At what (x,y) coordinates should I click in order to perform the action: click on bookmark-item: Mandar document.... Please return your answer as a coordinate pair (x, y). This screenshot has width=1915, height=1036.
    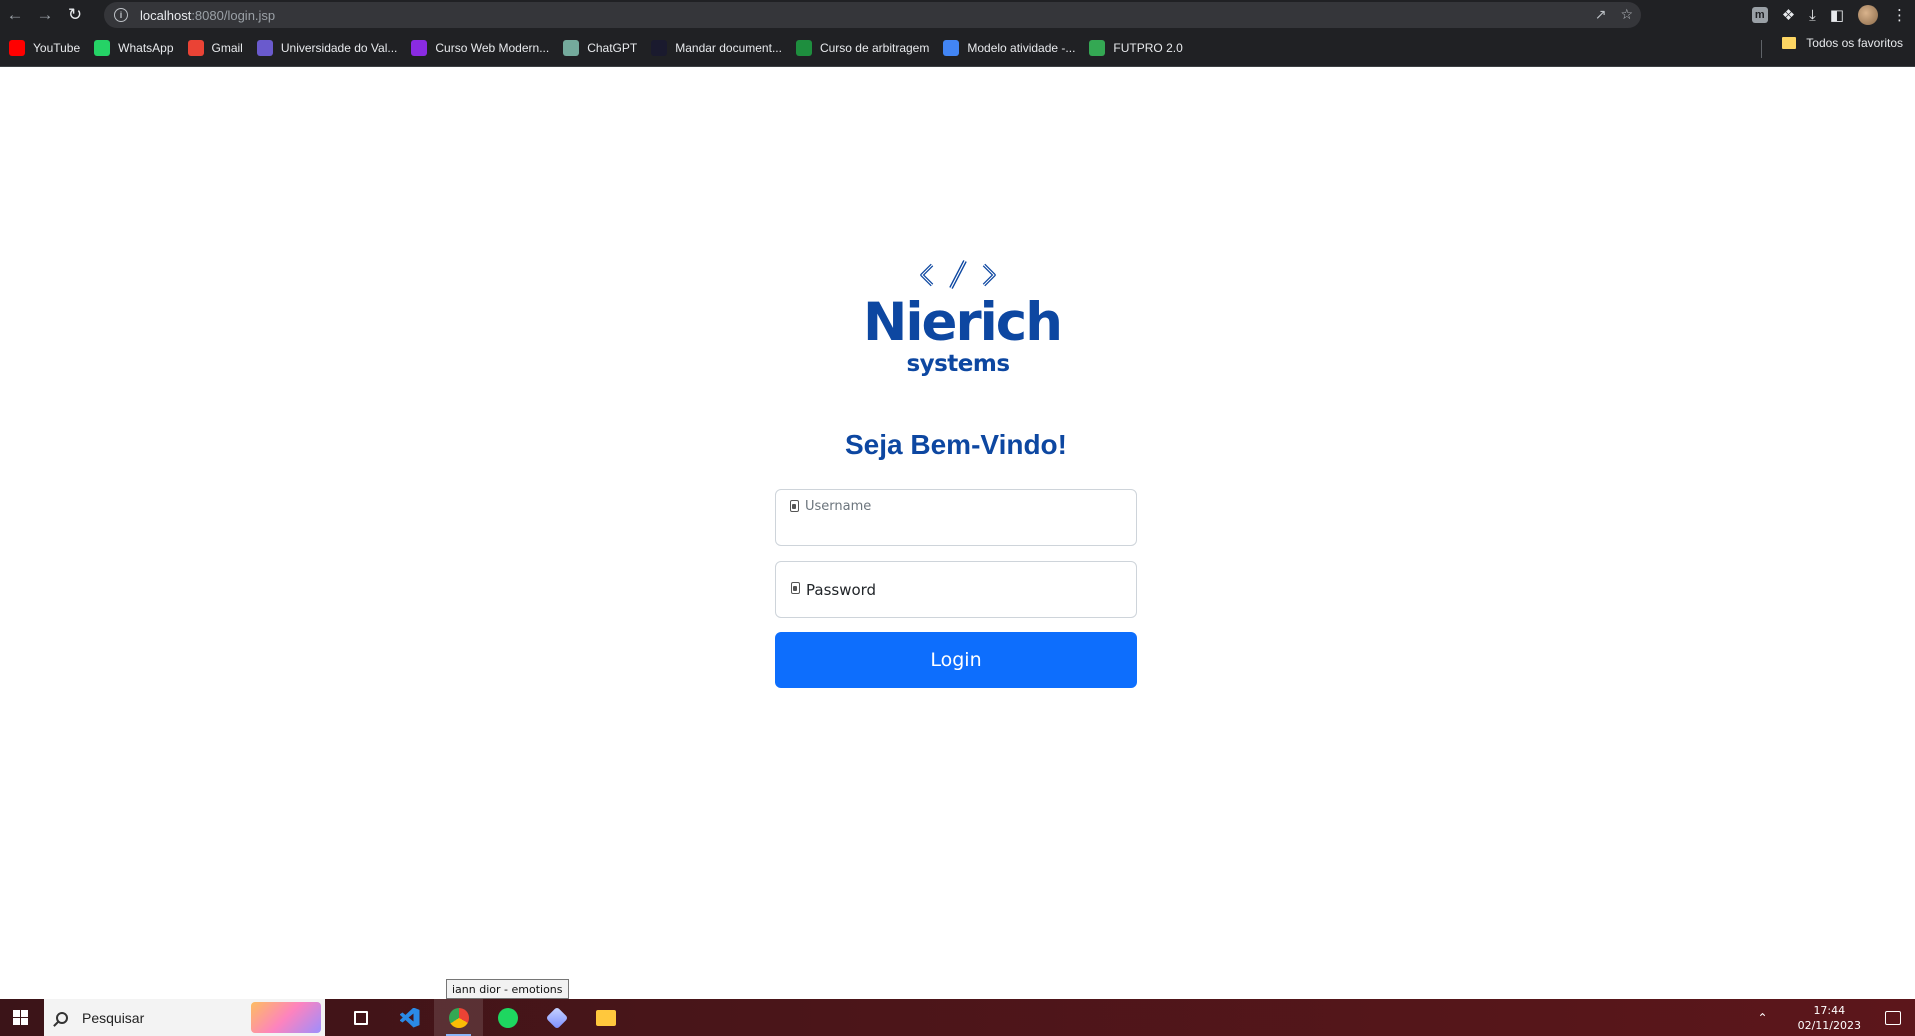
    Looking at the image, I should click on (716, 48).